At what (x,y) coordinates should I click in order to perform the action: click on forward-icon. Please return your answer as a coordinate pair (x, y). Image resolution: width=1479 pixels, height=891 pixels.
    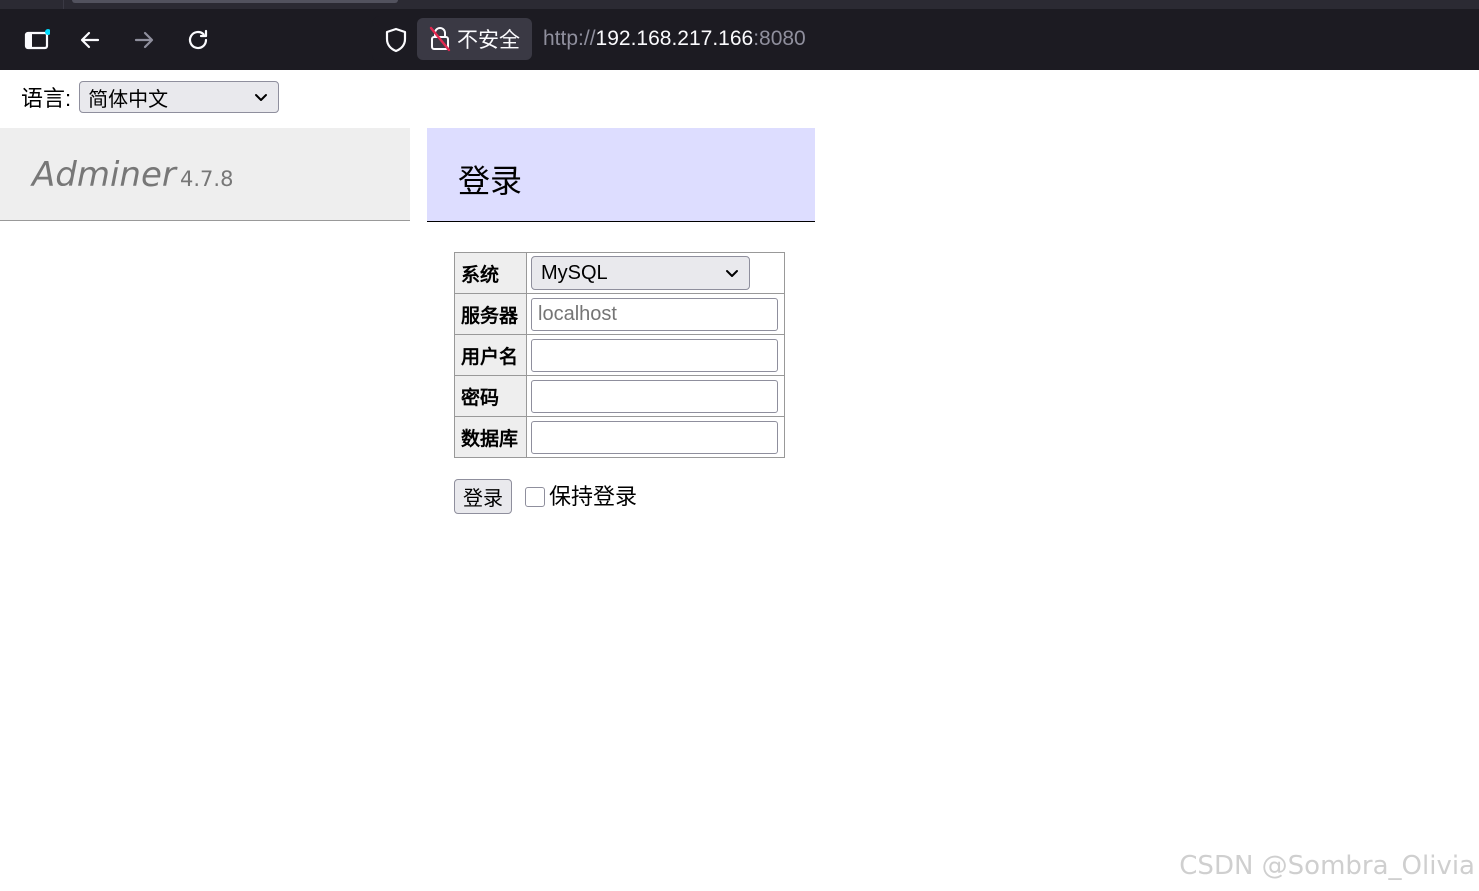
    Looking at the image, I should click on (144, 40).